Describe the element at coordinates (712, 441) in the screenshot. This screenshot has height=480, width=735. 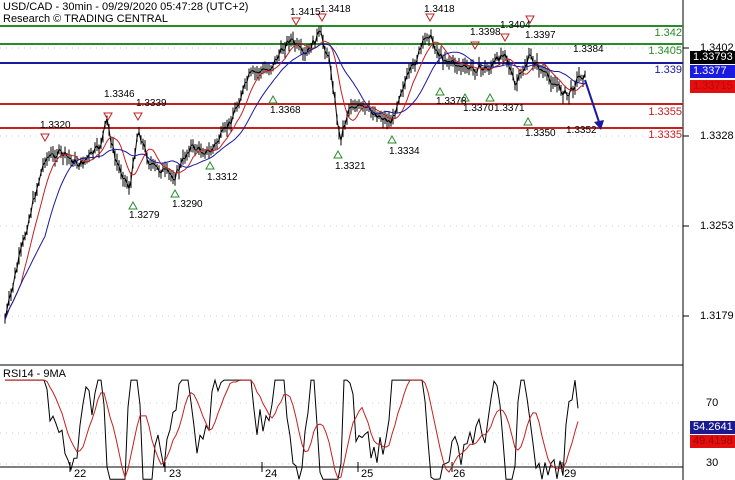
I see `rsi-ma-tag: 49.4198` at that location.